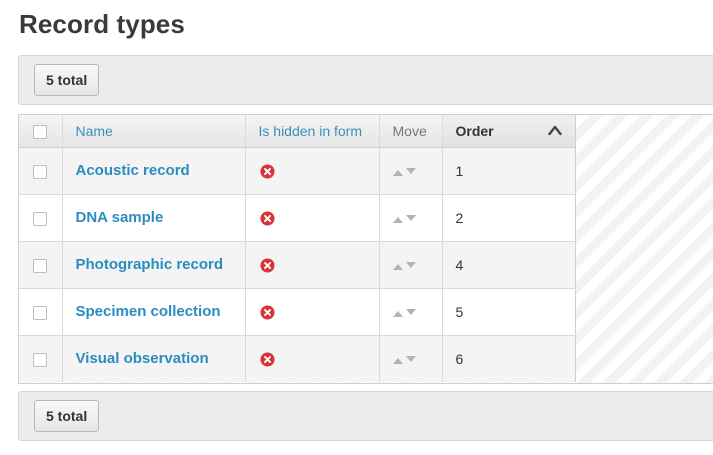 This screenshot has height=455, width=713. I want to click on name-cell: Visual observation, so click(154, 358).